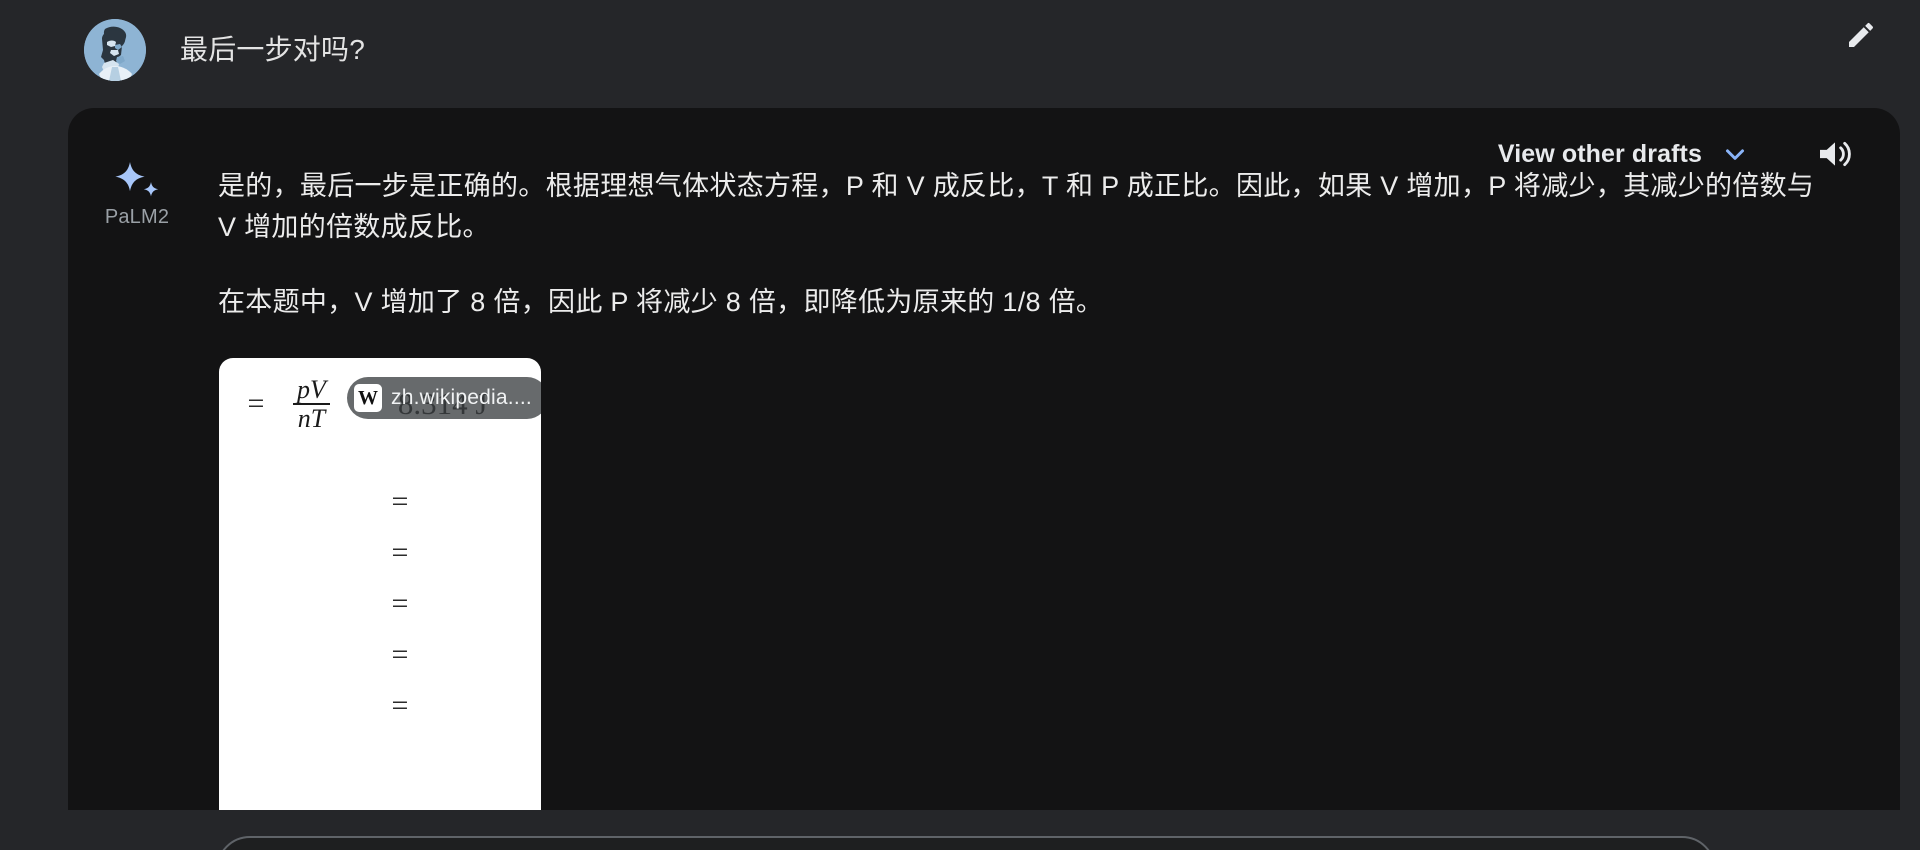  I want to click on model-badge: PaLM2, so click(137, 194).